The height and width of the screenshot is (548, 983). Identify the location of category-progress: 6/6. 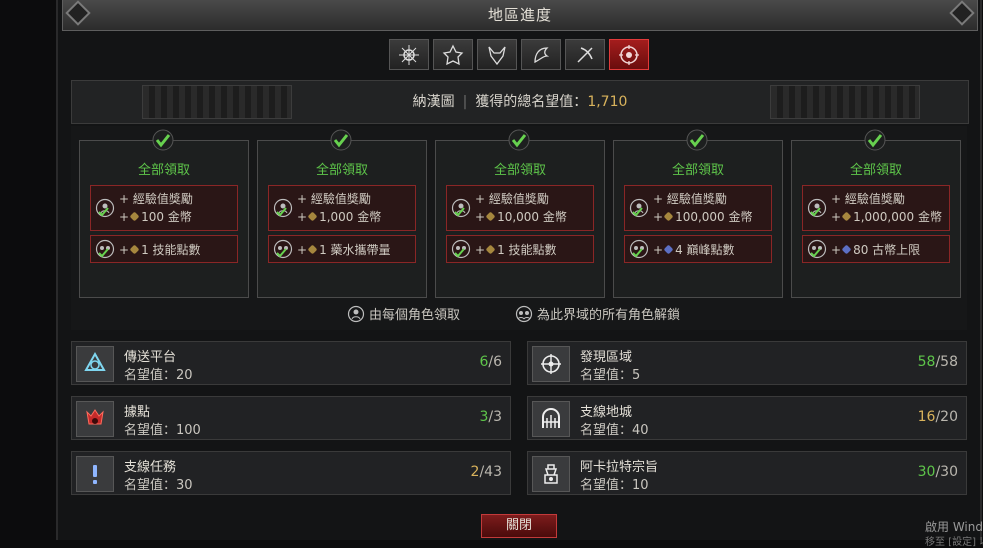
(490, 362).